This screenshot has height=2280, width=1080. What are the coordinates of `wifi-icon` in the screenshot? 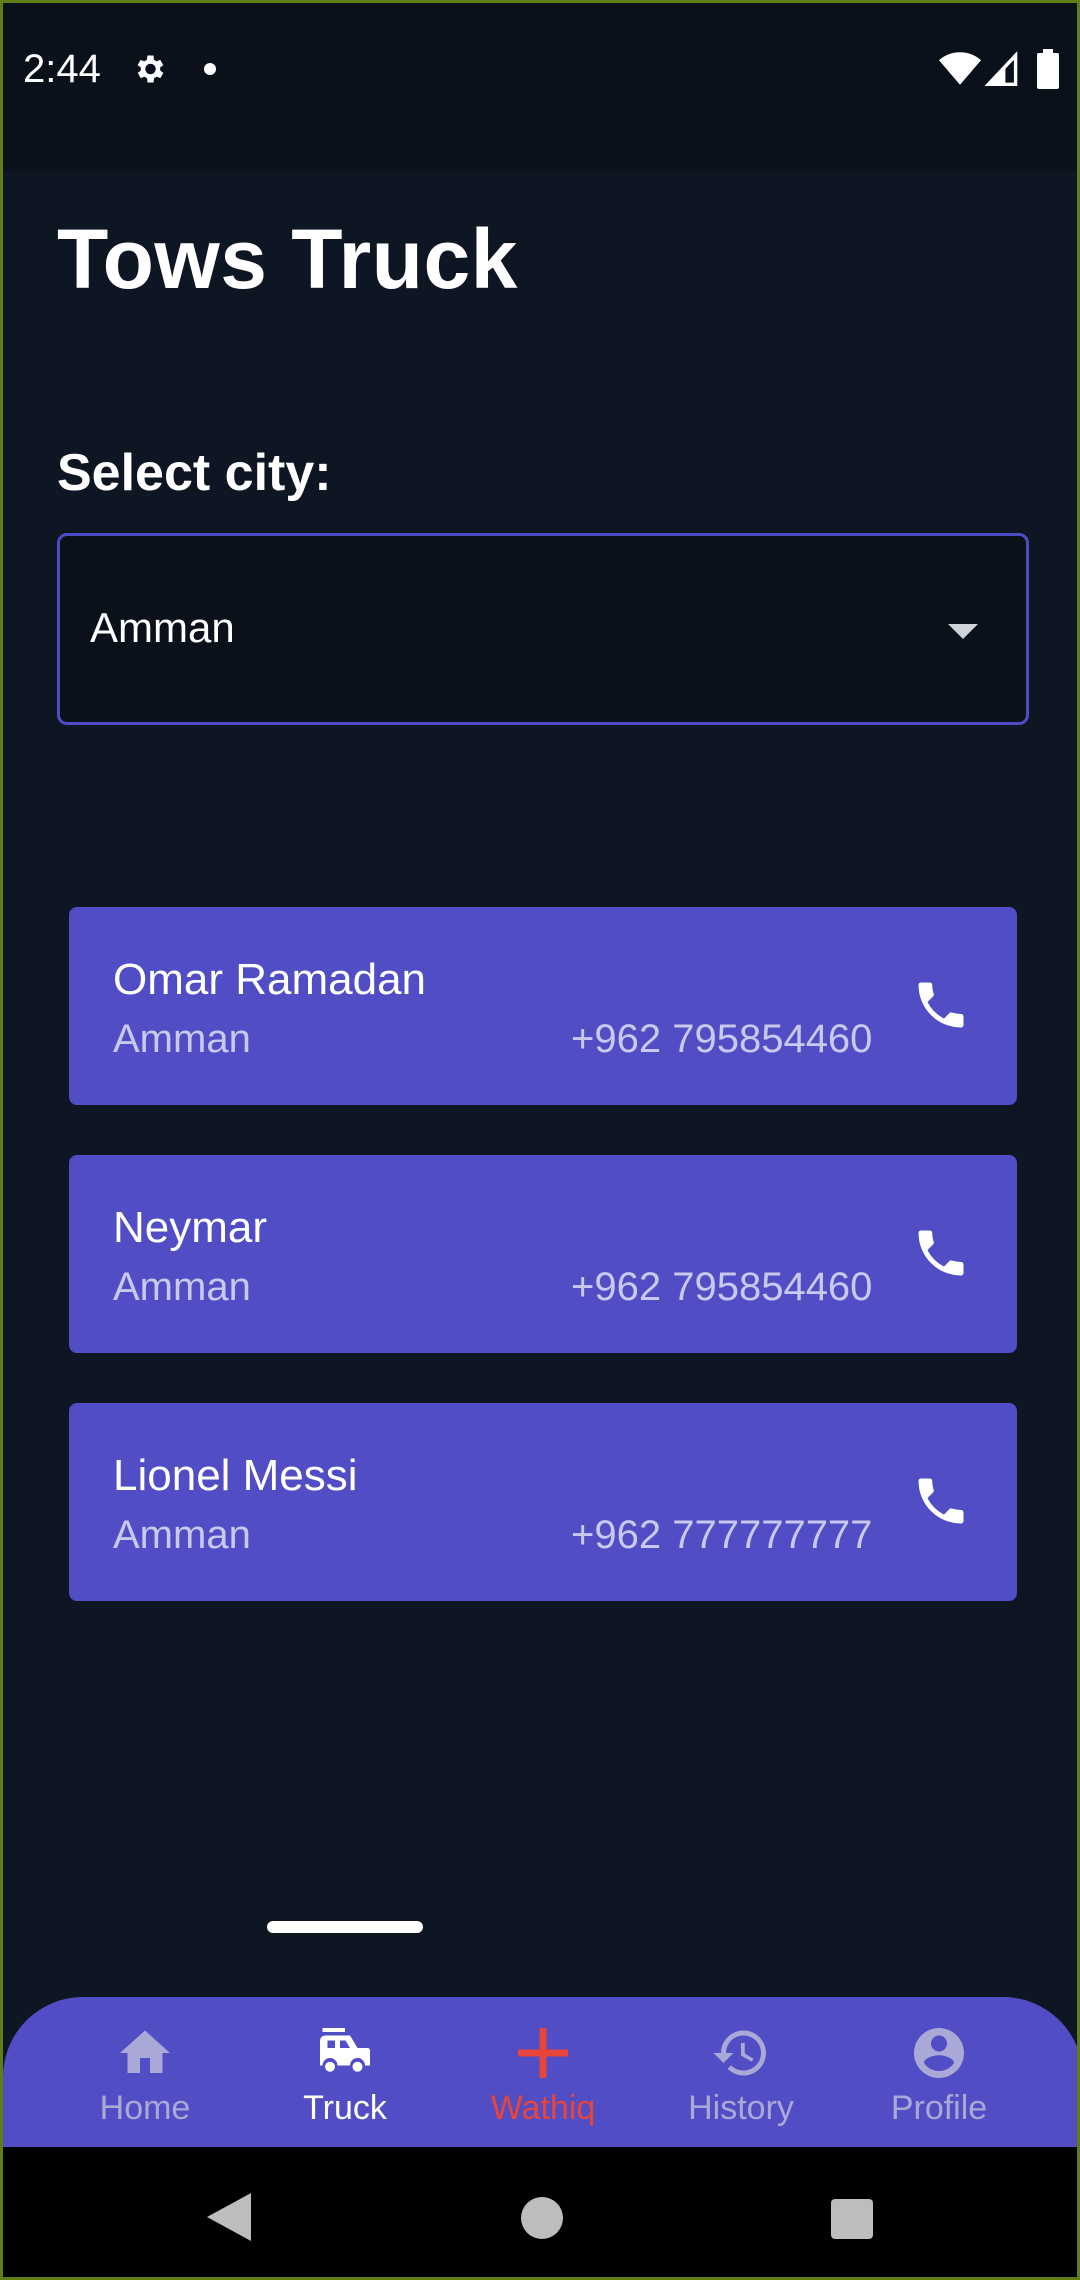 It's located at (960, 68).